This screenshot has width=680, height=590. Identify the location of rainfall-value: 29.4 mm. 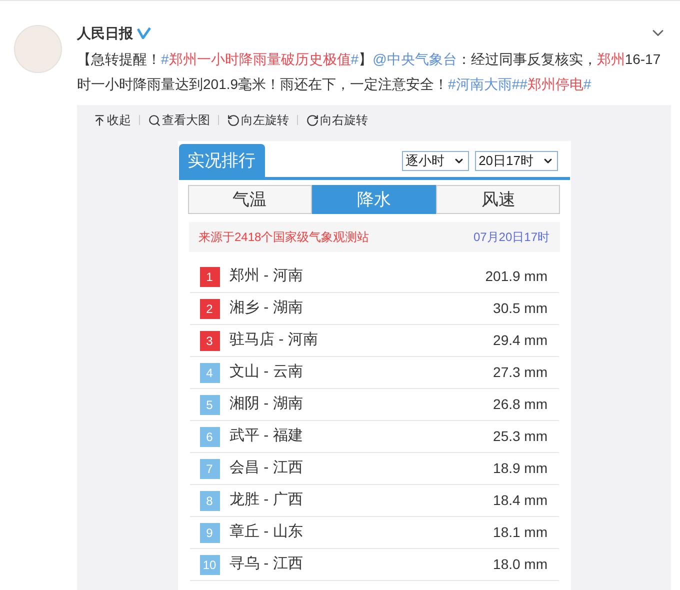
(520, 340).